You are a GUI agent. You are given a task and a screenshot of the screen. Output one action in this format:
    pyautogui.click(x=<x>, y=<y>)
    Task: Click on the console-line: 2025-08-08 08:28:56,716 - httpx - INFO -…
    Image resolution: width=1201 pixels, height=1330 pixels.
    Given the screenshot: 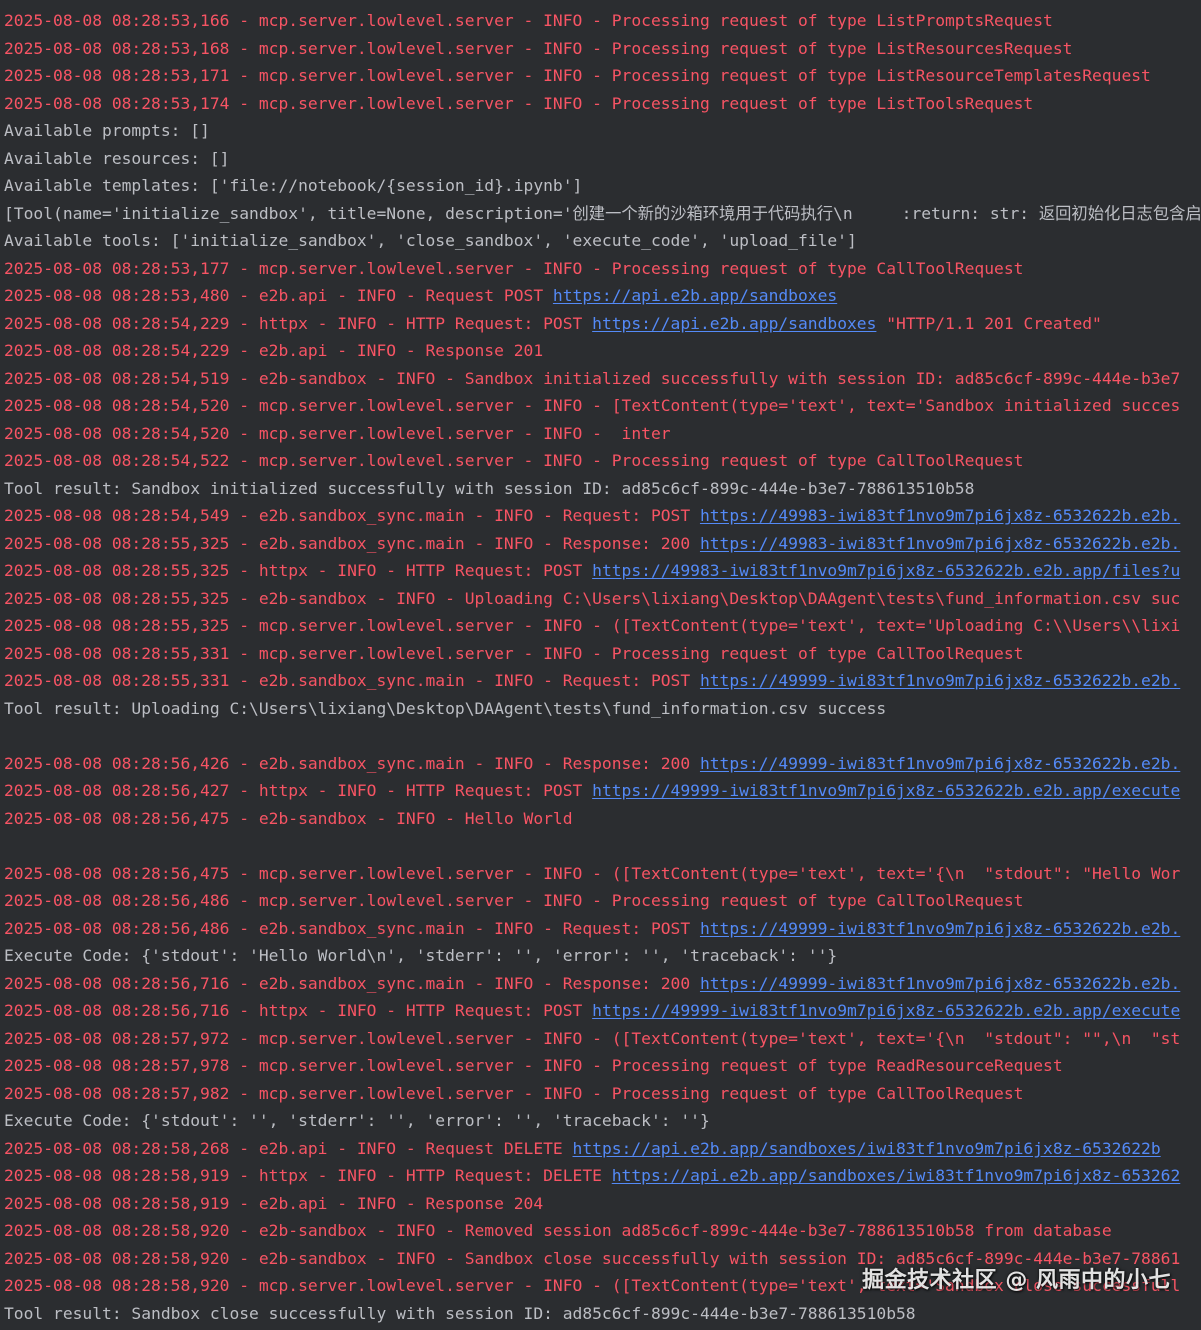 What is the action you would take?
    pyautogui.click(x=600, y=1011)
    